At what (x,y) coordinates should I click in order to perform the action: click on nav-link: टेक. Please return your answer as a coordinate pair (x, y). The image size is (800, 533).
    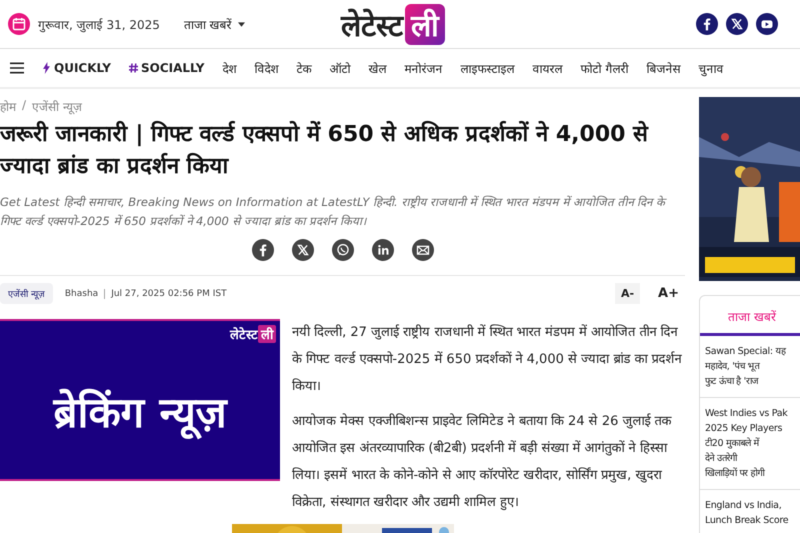
    Looking at the image, I should click on (304, 68).